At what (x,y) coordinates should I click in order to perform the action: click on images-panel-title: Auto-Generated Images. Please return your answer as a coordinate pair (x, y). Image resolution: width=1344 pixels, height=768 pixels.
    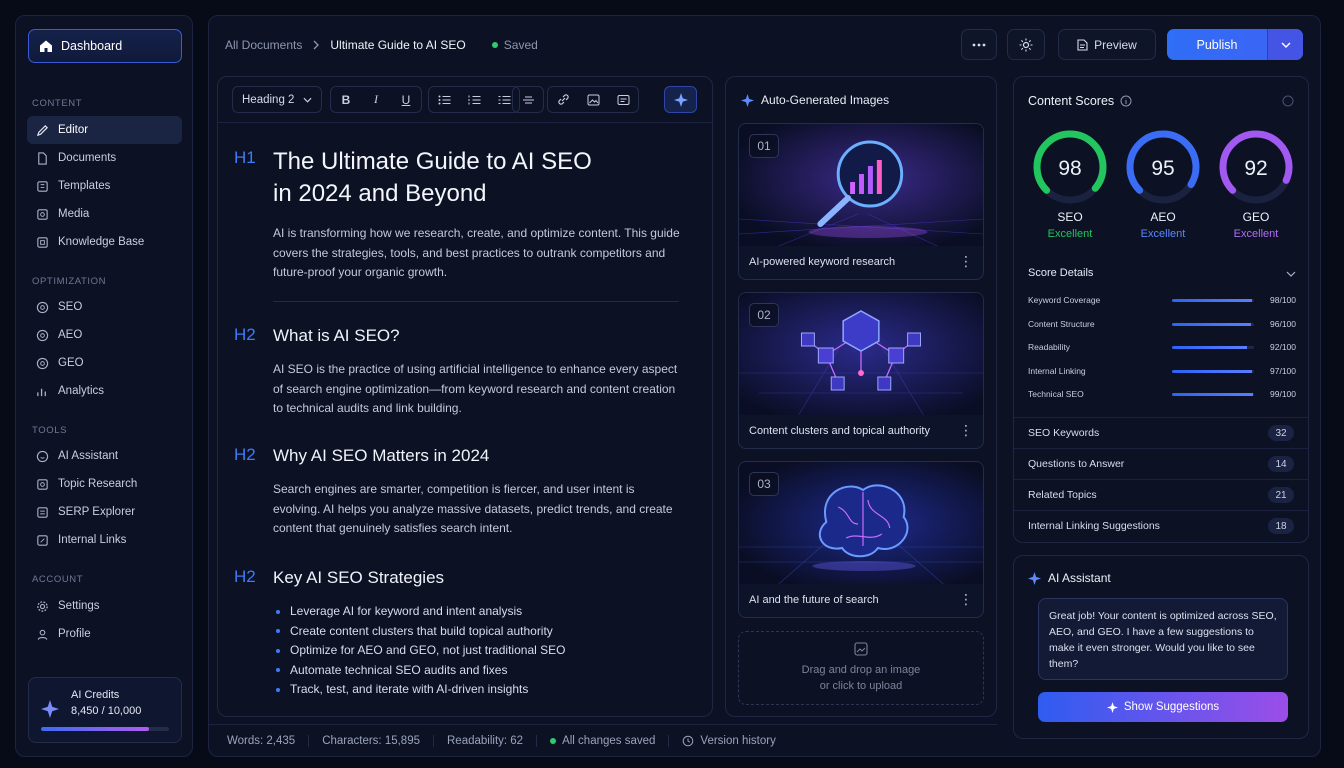
    Looking at the image, I should click on (815, 100).